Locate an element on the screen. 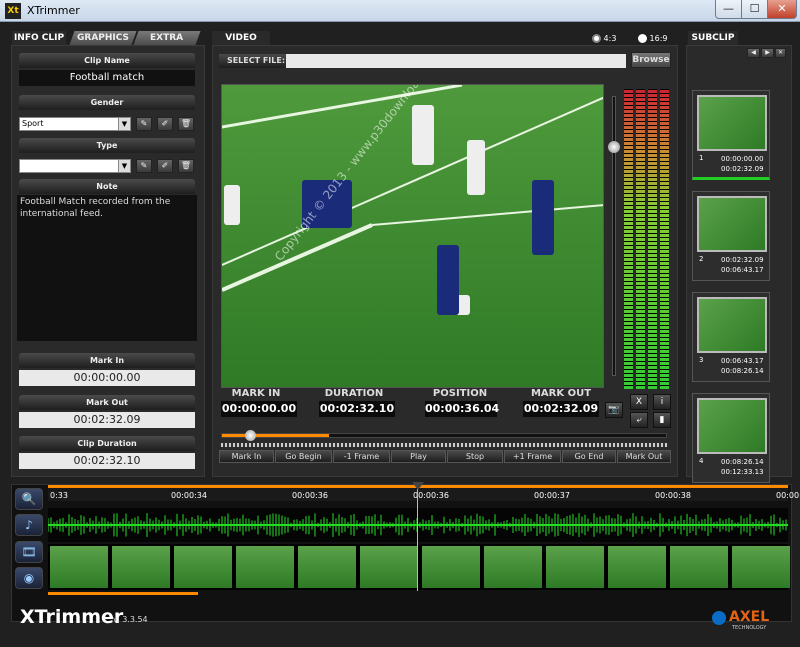  prev-frame-button: -1 Frame is located at coordinates (361, 456).